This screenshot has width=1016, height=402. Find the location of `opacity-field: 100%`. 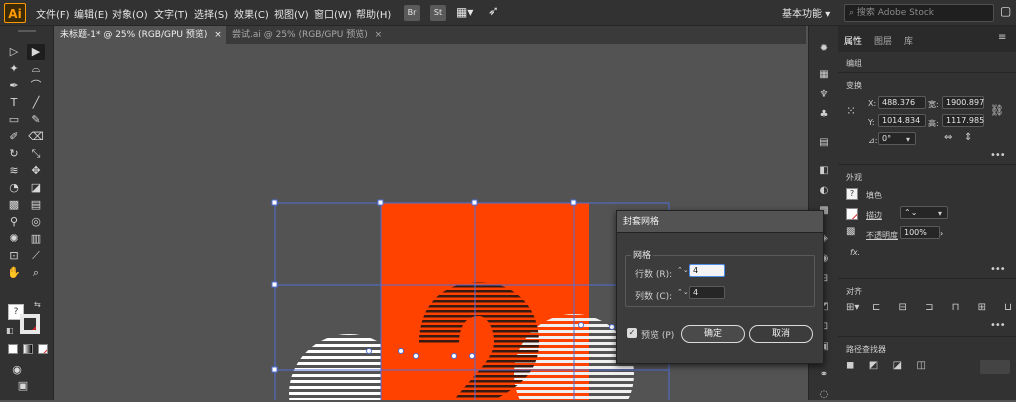

opacity-field: 100% is located at coordinates (920, 232).